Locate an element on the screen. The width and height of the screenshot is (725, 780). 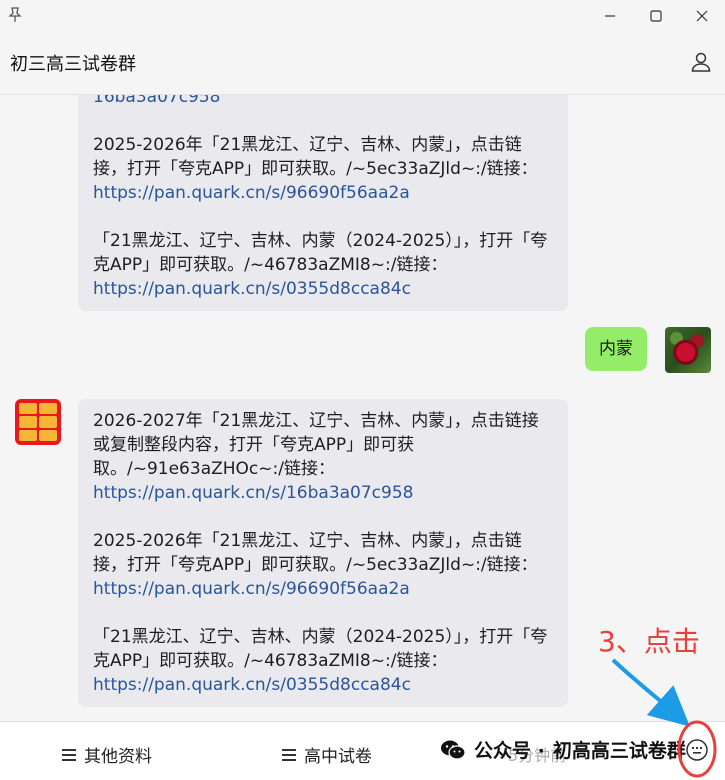
chat-title: 初三高三试卷群 is located at coordinates (73, 64).